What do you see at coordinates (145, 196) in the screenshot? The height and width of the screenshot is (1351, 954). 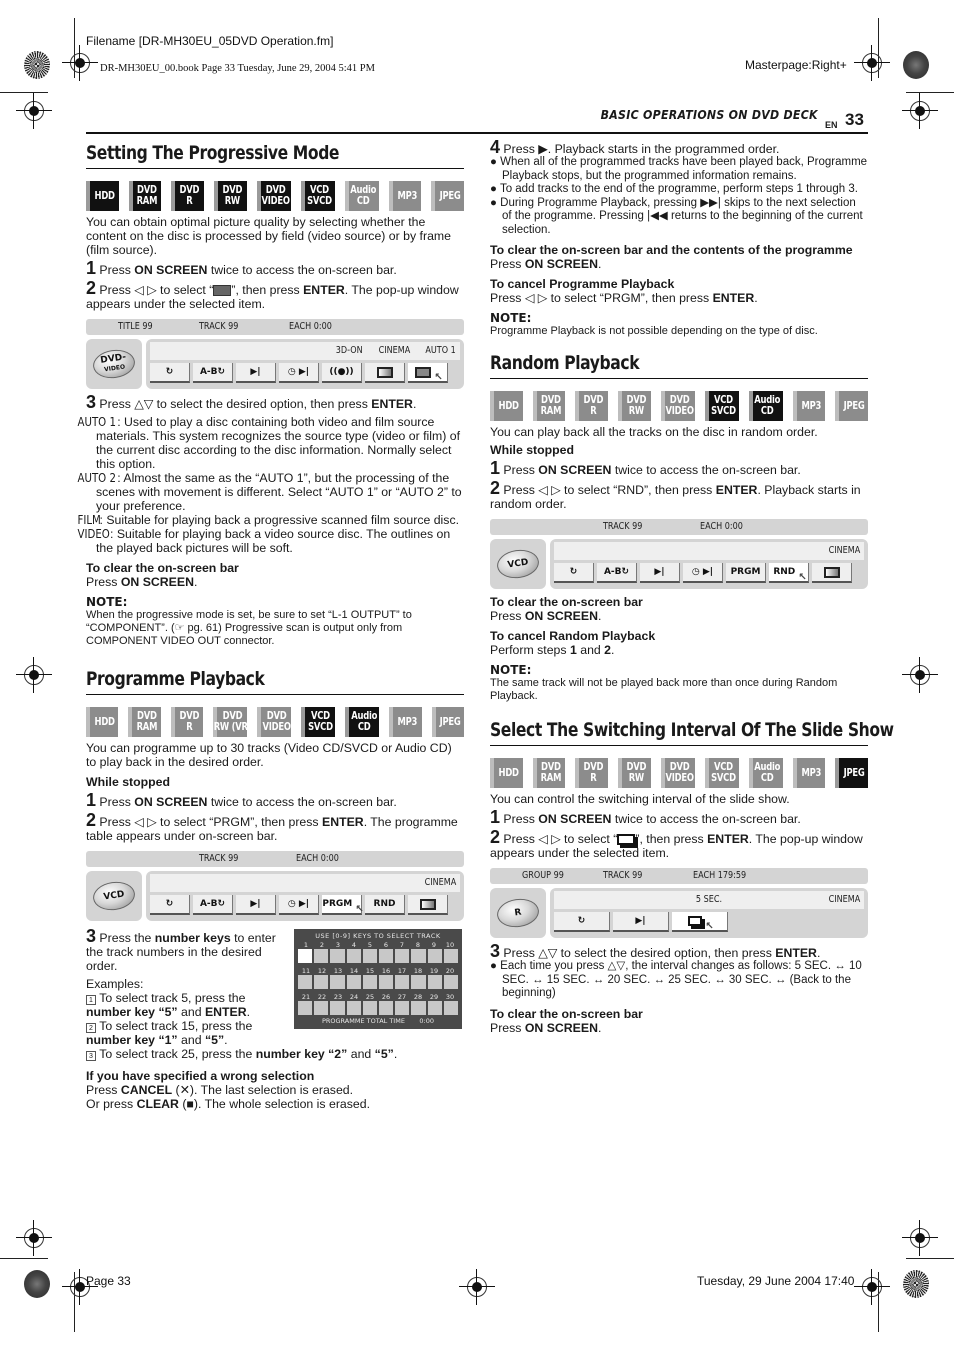 I see `disc-badge-dvd-ram: DVD RAM` at bounding box center [145, 196].